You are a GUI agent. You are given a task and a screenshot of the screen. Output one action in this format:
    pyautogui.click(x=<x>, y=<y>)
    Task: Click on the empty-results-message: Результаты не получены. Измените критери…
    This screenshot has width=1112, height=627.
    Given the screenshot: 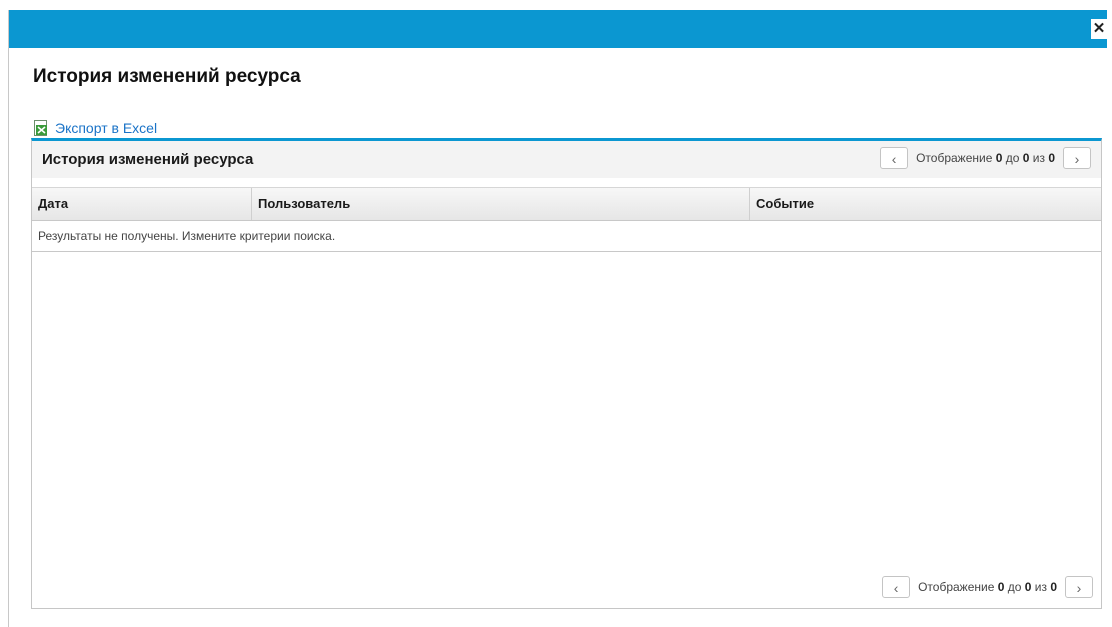 What is the action you would take?
    pyautogui.click(x=566, y=236)
    